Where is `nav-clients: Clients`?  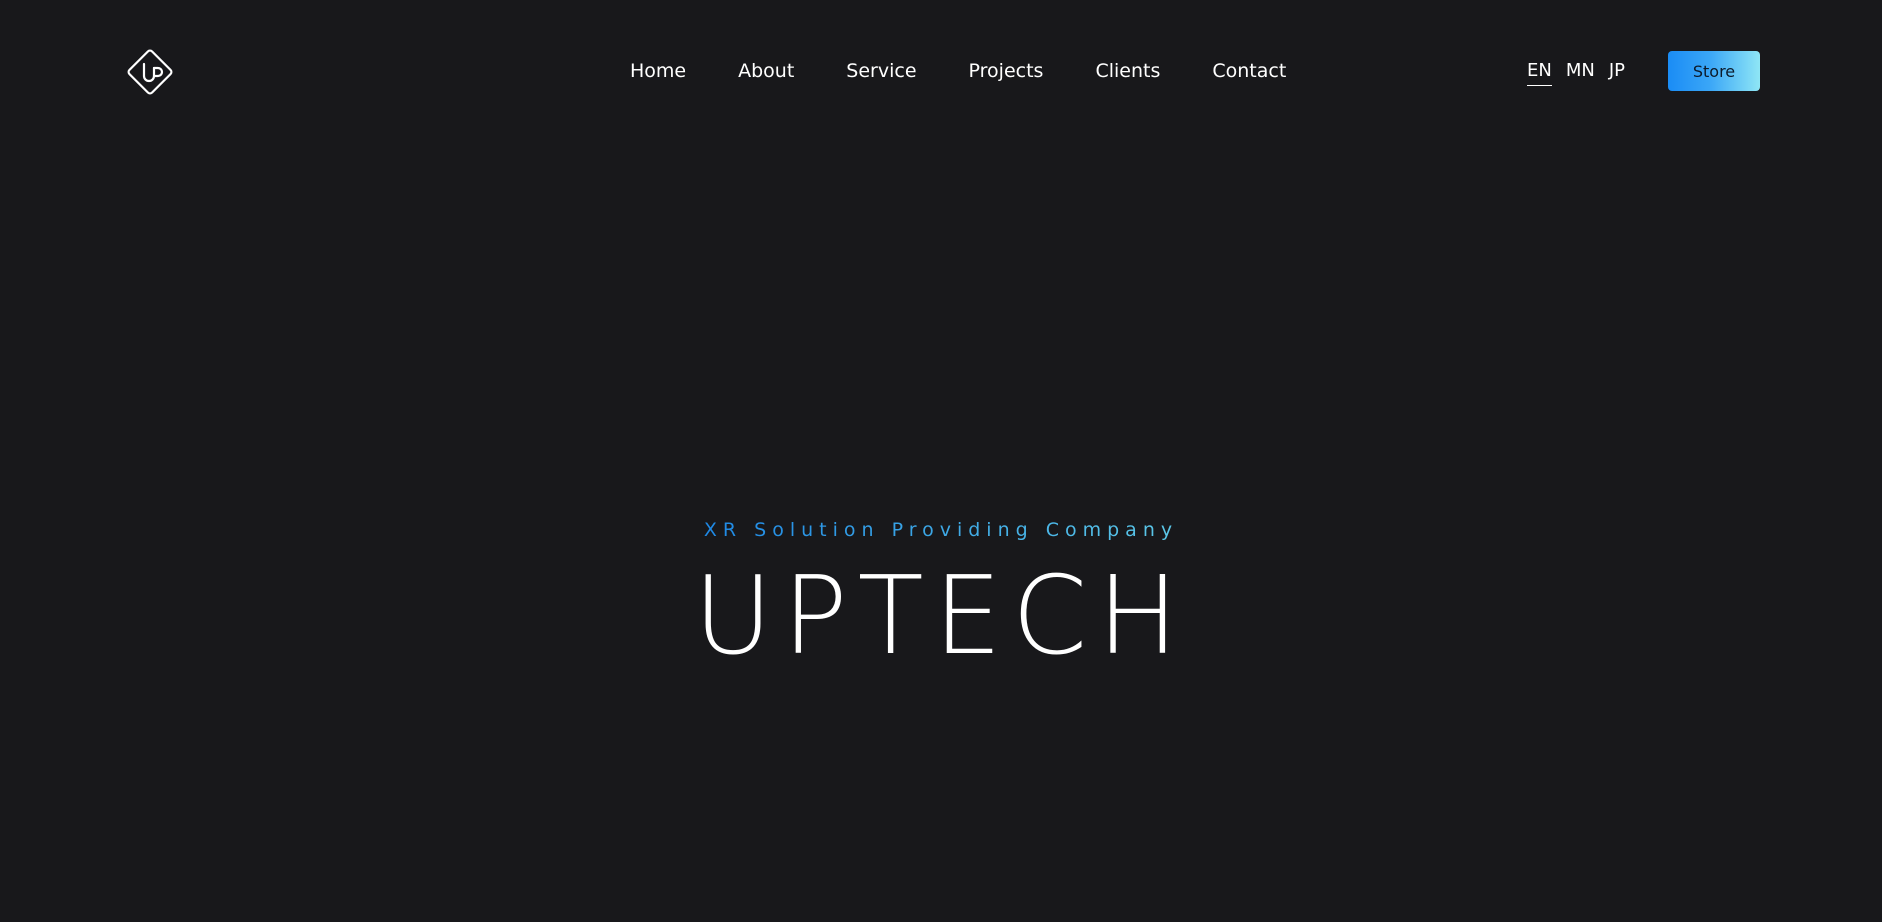
nav-clients: Clients is located at coordinates (1127, 71).